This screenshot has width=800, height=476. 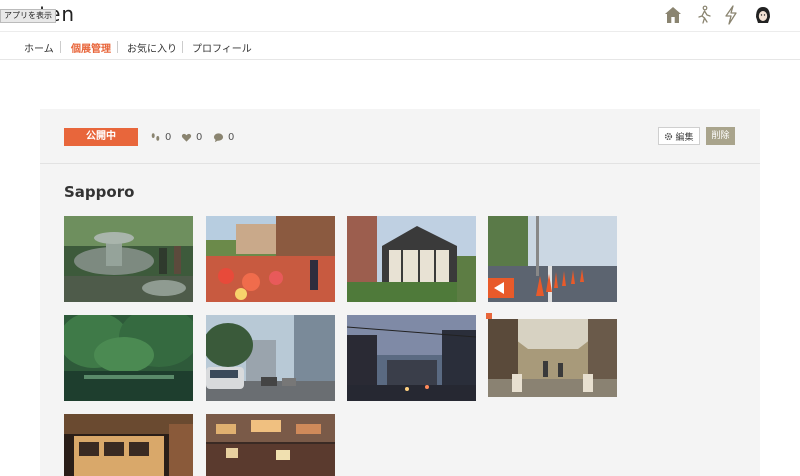 I want to click on delete-button: 削除, so click(x=720, y=136).